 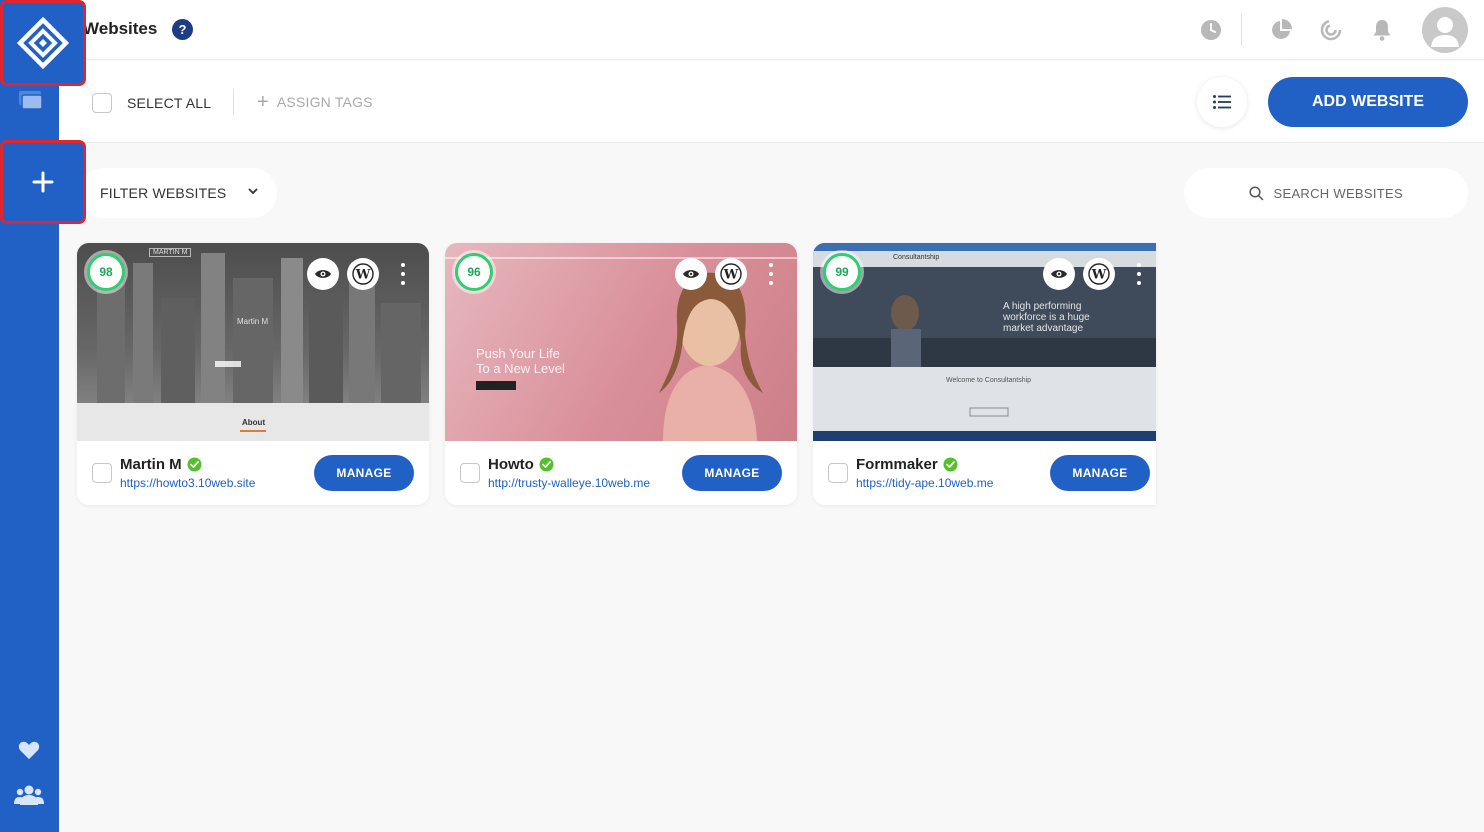 I want to click on select-all-checkbox, so click(x=102, y=103).